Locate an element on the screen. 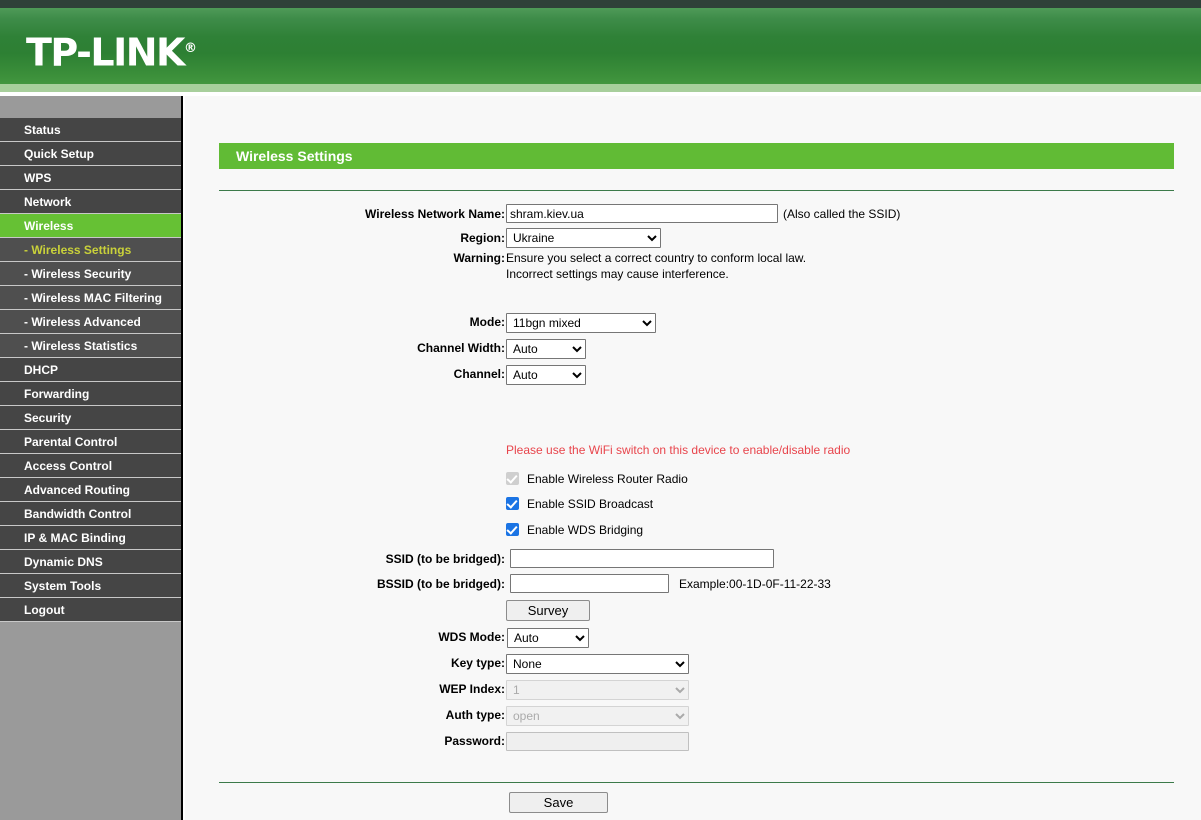 The image size is (1201, 820). sidebar-item-advanced-routing: Advanced Routing is located at coordinates (90, 490).